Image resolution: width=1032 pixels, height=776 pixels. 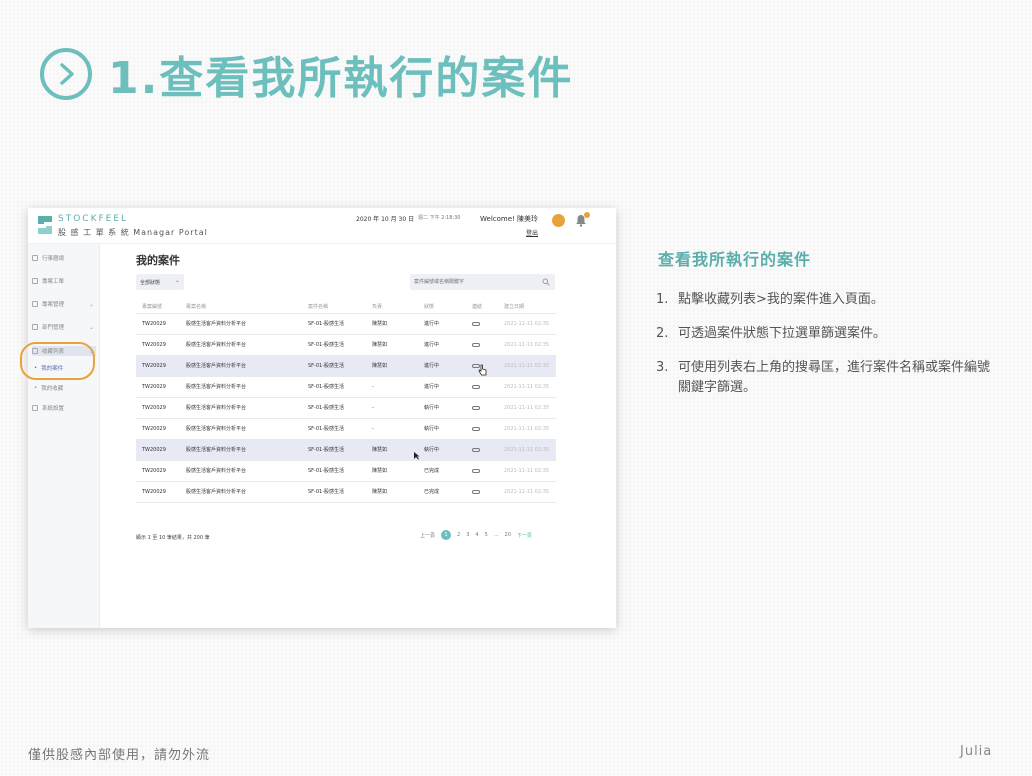 I want to click on sidebar-item-projects: 專案管理 ⌄, so click(x=64, y=304).